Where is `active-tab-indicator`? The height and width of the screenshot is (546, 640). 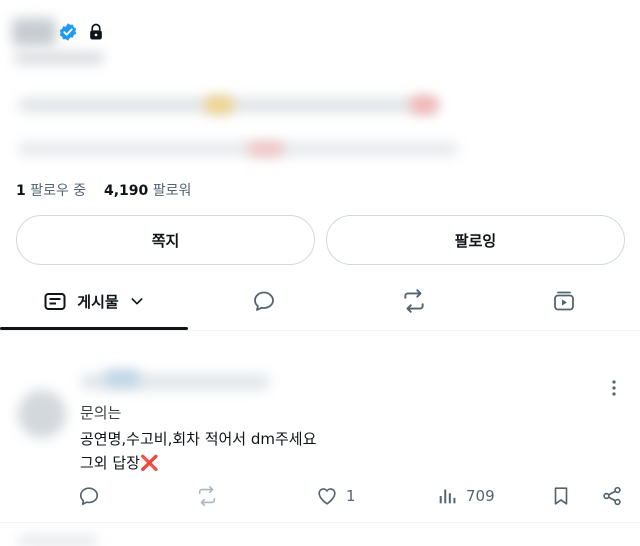 active-tab-indicator is located at coordinates (94, 328).